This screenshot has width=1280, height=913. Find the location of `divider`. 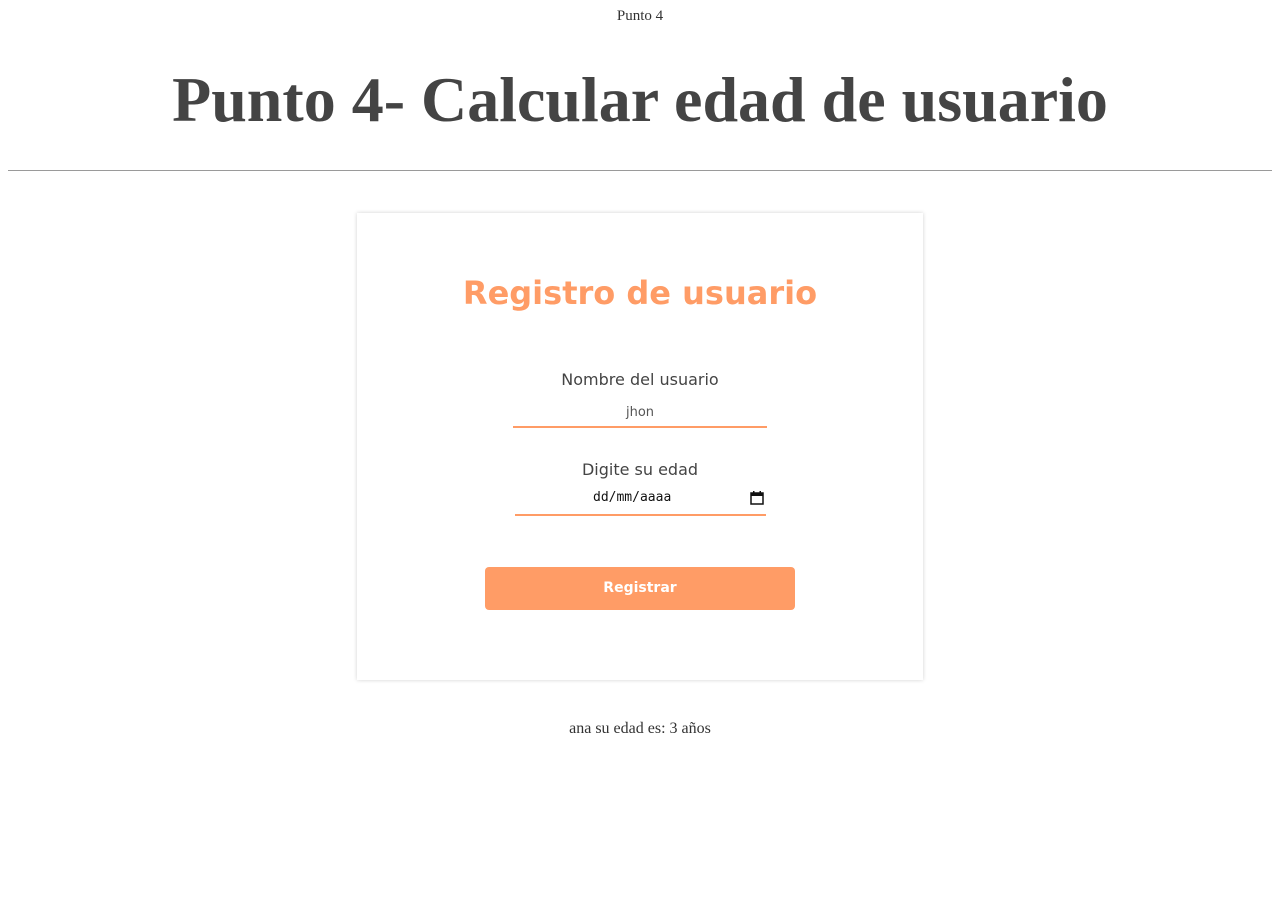

divider is located at coordinates (640, 170).